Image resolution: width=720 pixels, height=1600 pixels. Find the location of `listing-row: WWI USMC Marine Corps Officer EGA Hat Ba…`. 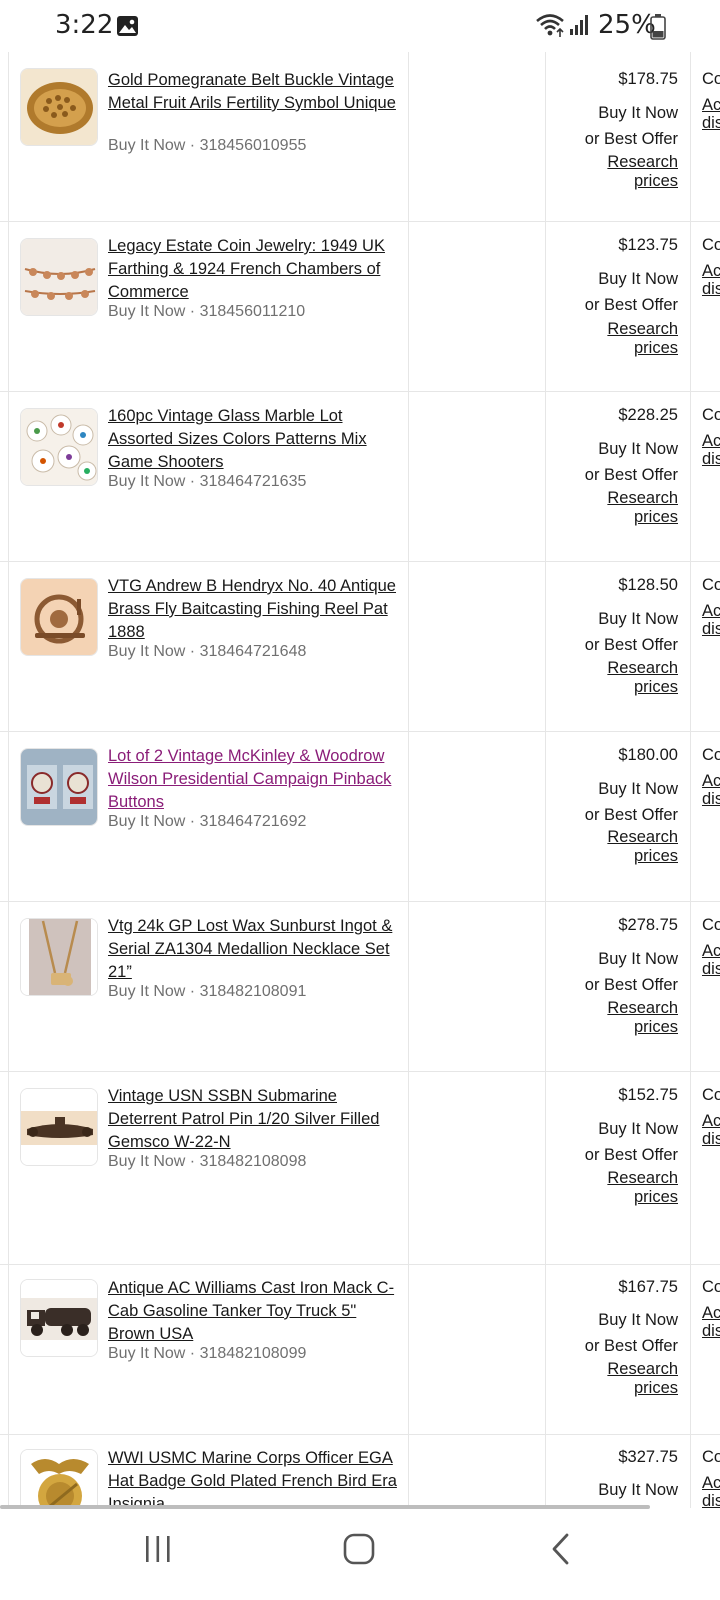

listing-row: WWI USMC Marine Corps Officer EGA Hat Ba… is located at coordinates (360, 1471).